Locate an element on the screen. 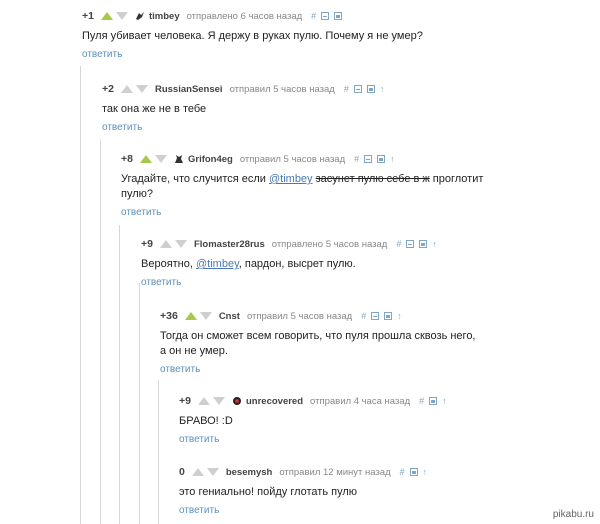  comment-text: так она же не в тебе is located at coordinates (347, 109).